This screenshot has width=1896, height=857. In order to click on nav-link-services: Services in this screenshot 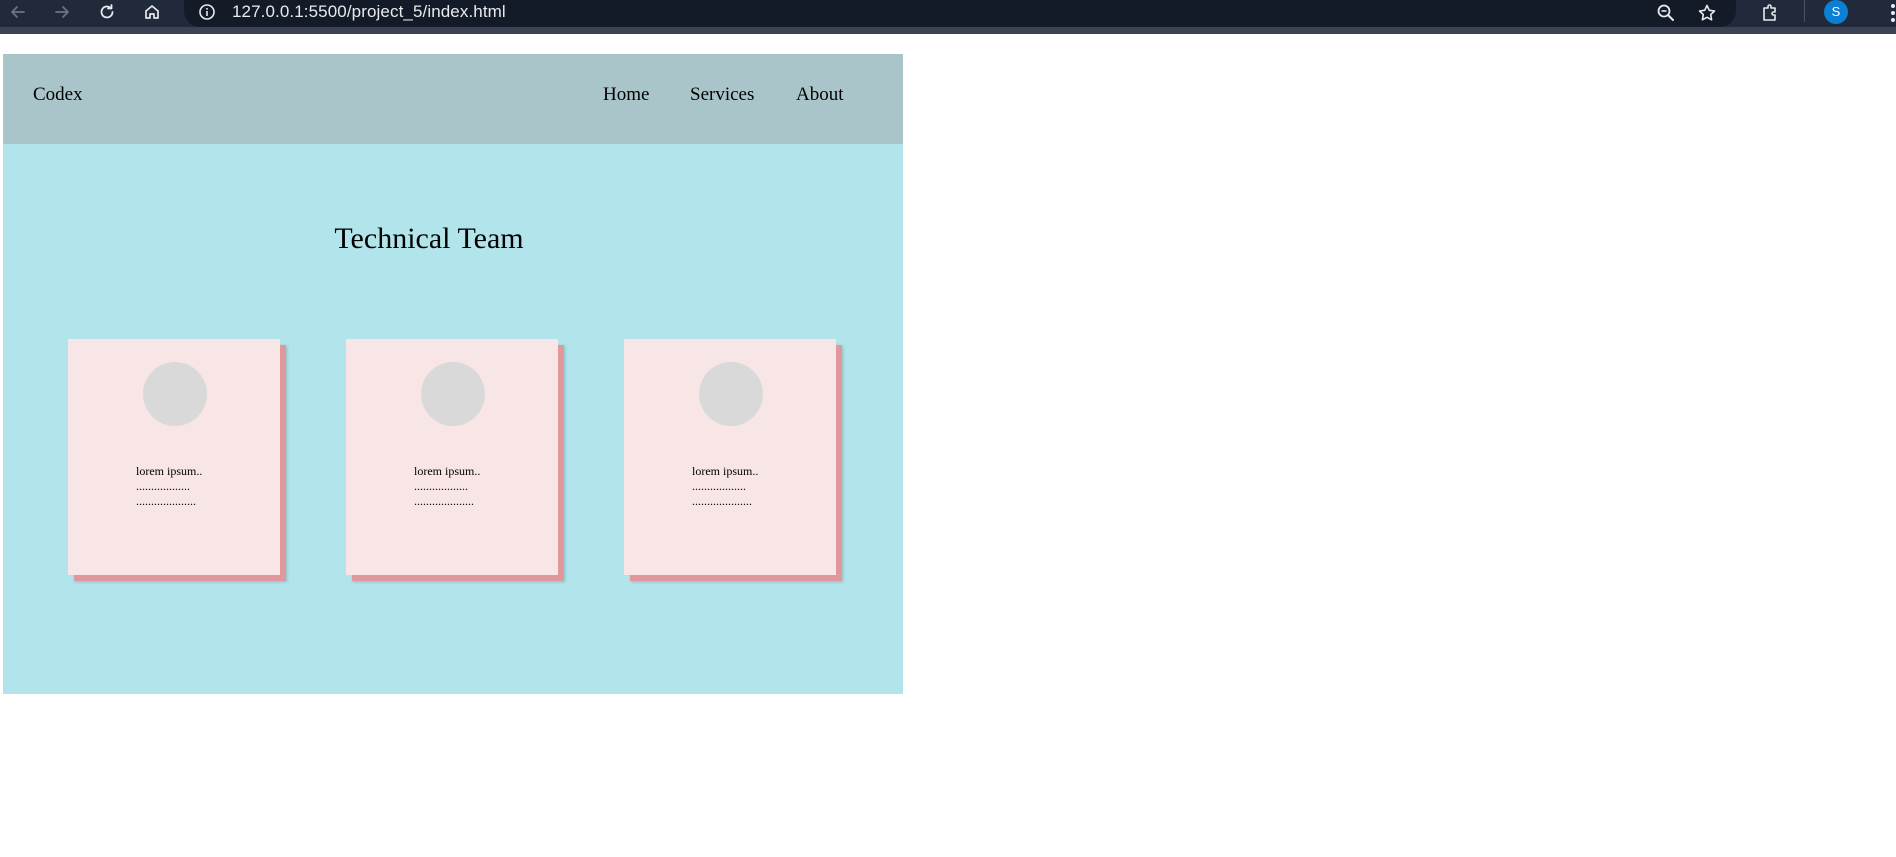, I will do `click(722, 95)`.